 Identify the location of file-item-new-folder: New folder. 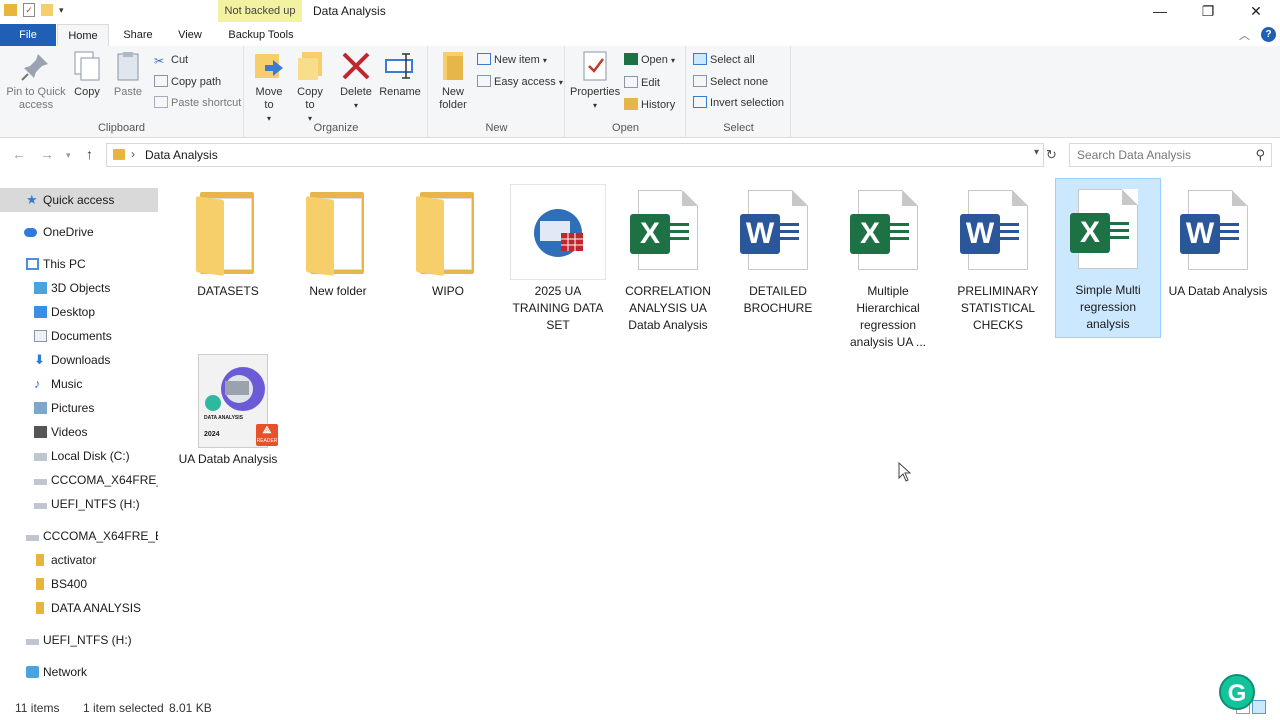
(338, 242).